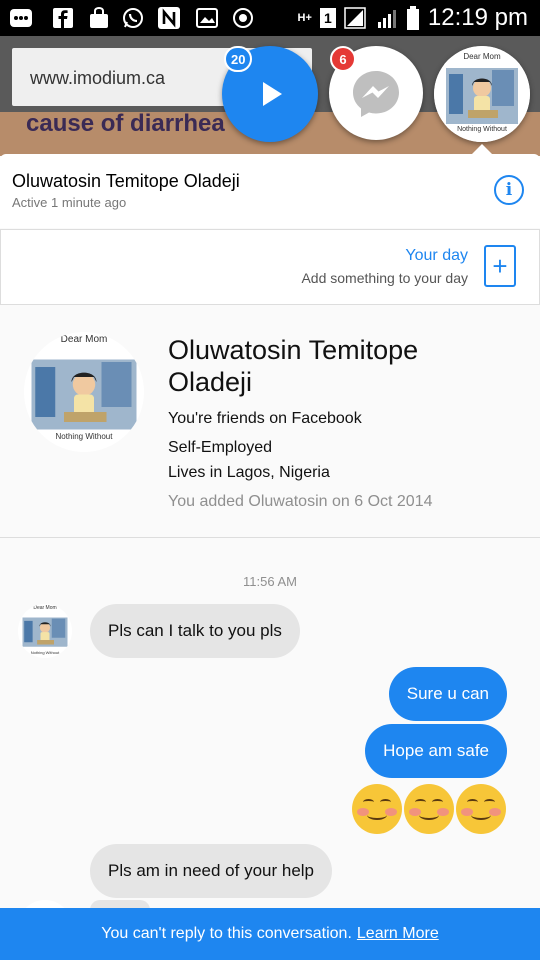  What do you see at coordinates (384, 278) in the screenshot?
I see `your-day-subtitle: Add something to your day` at bounding box center [384, 278].